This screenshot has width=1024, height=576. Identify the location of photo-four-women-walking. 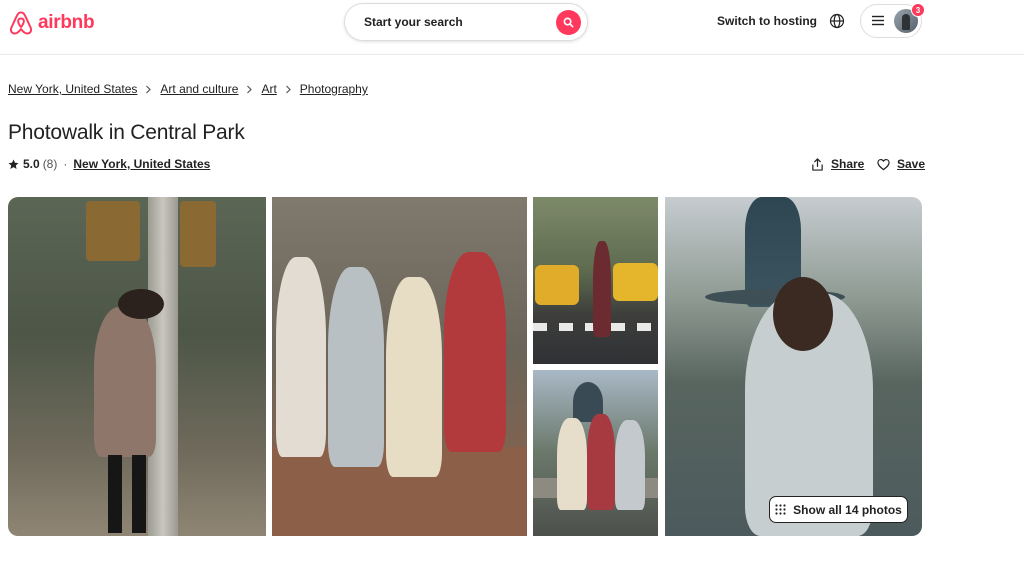
(399, 366).